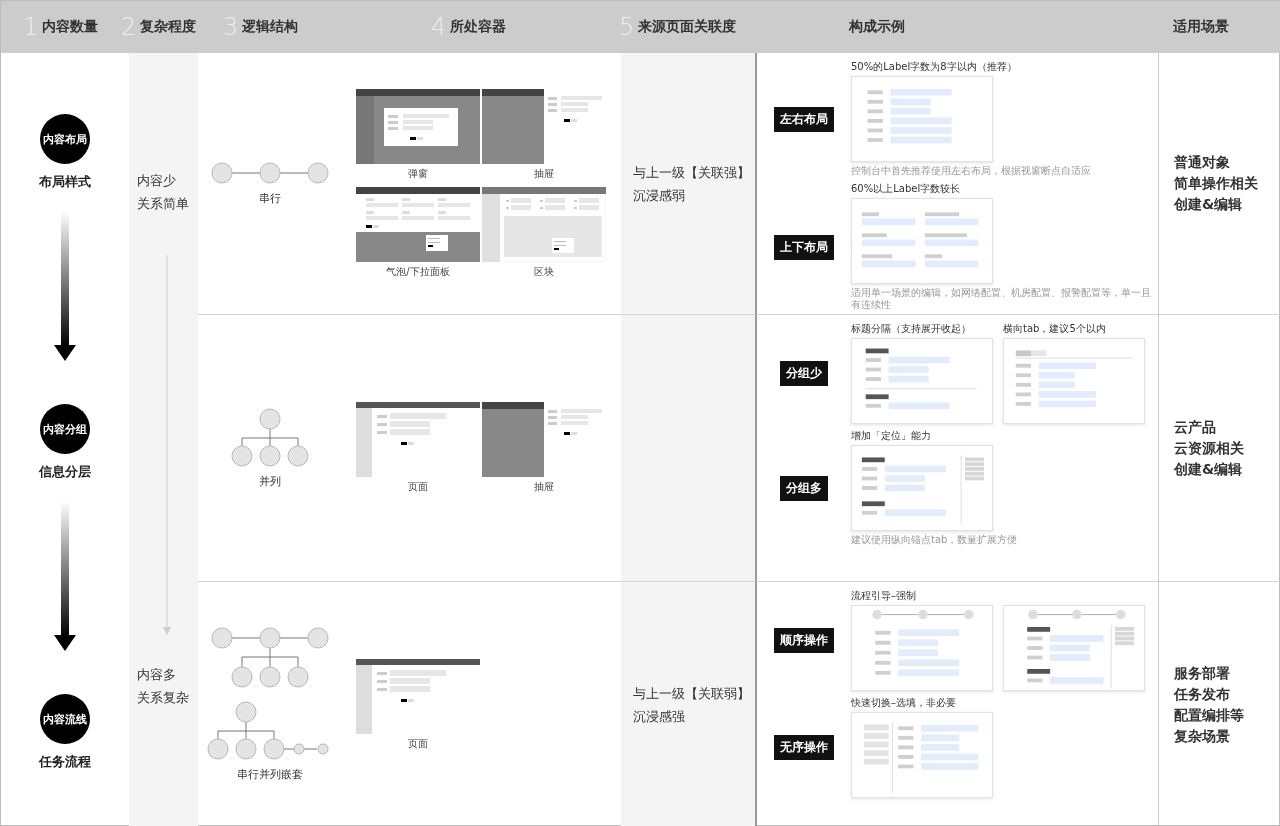  Describe the element at coordinates (544, 271) in the screenshot. I see `container-label: 区块` at that location.